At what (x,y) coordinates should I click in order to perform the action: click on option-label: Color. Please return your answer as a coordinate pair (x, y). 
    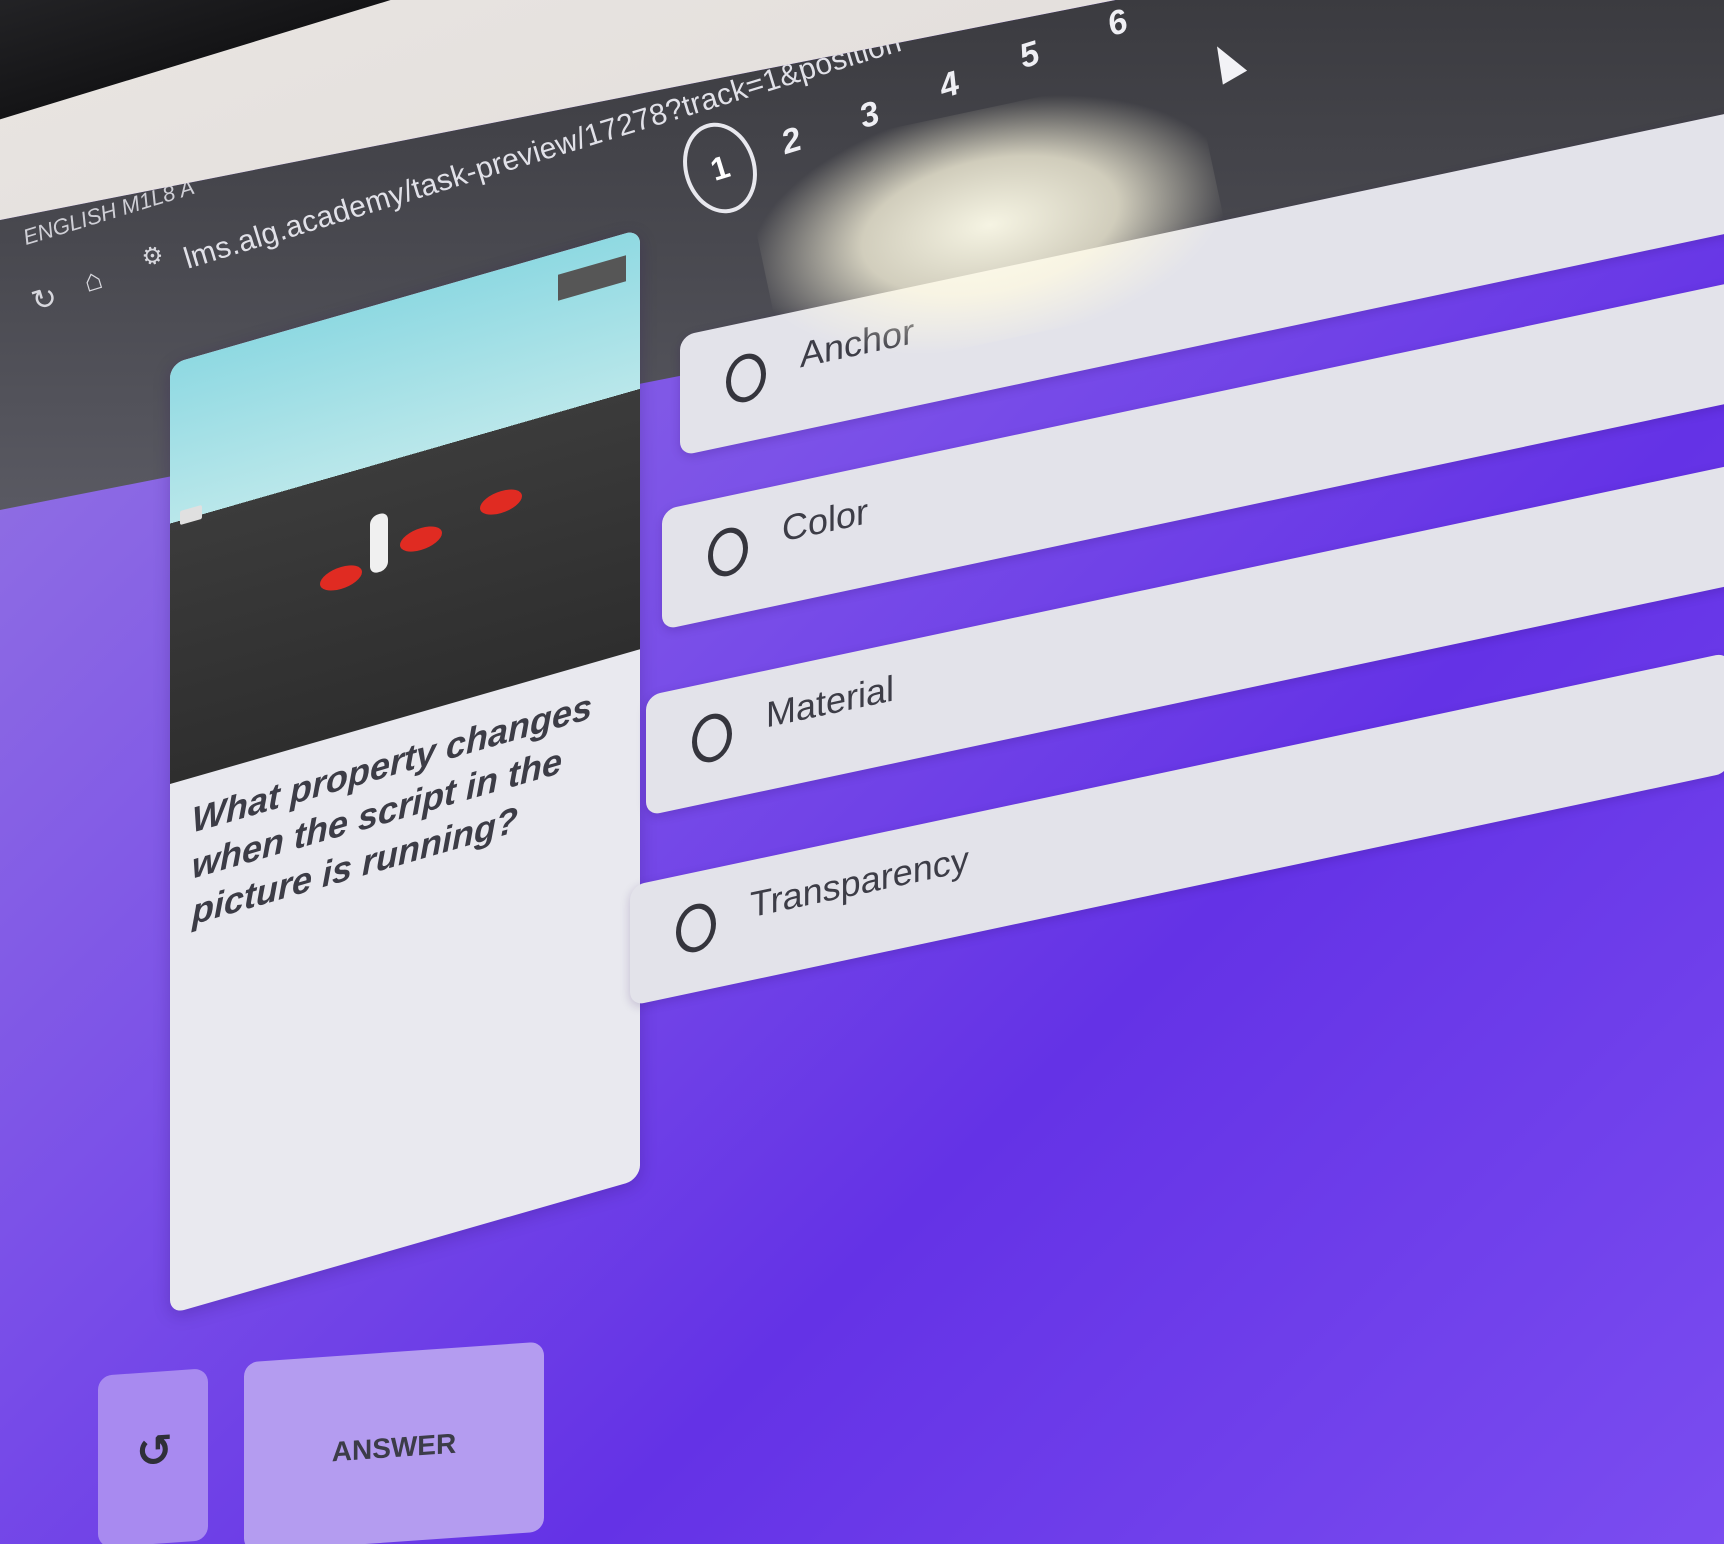
    Looking at the image, I should click on (825, 520).